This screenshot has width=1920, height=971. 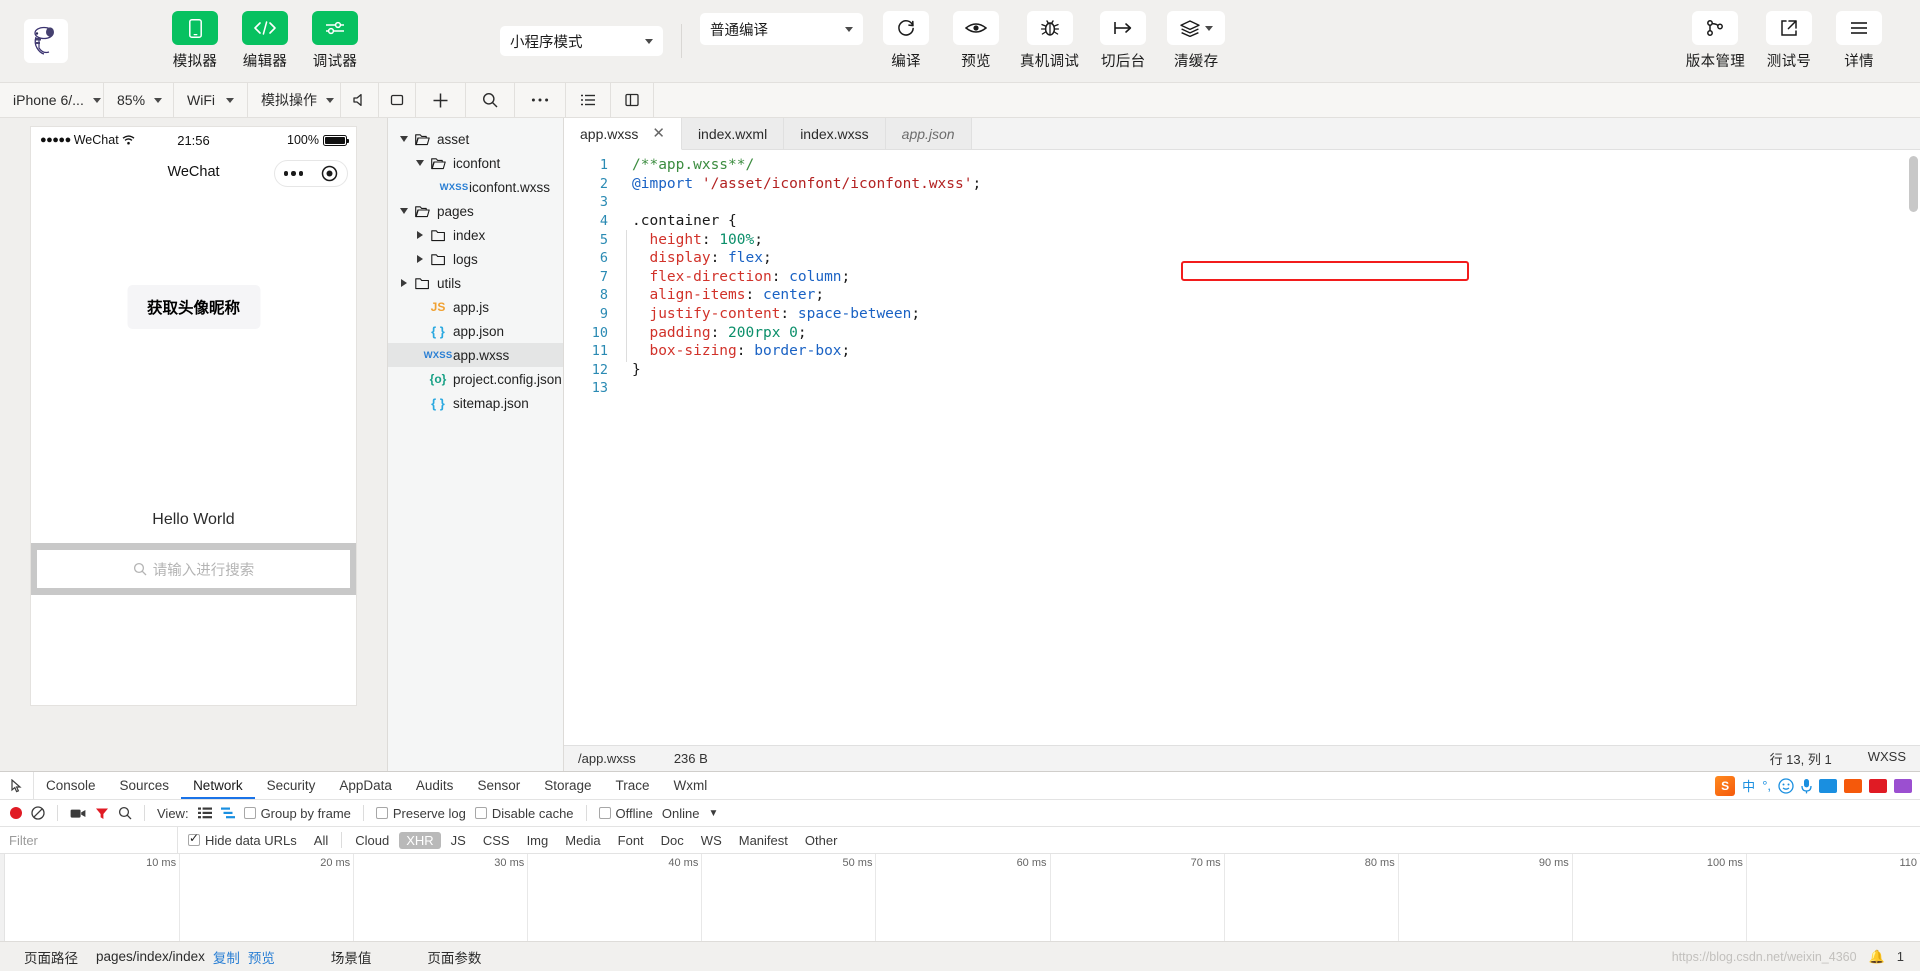 What do you see at coordinates (475, 139) in the screenshot?
I see `file-tree-item: asset` at bounding box center [475, 139].